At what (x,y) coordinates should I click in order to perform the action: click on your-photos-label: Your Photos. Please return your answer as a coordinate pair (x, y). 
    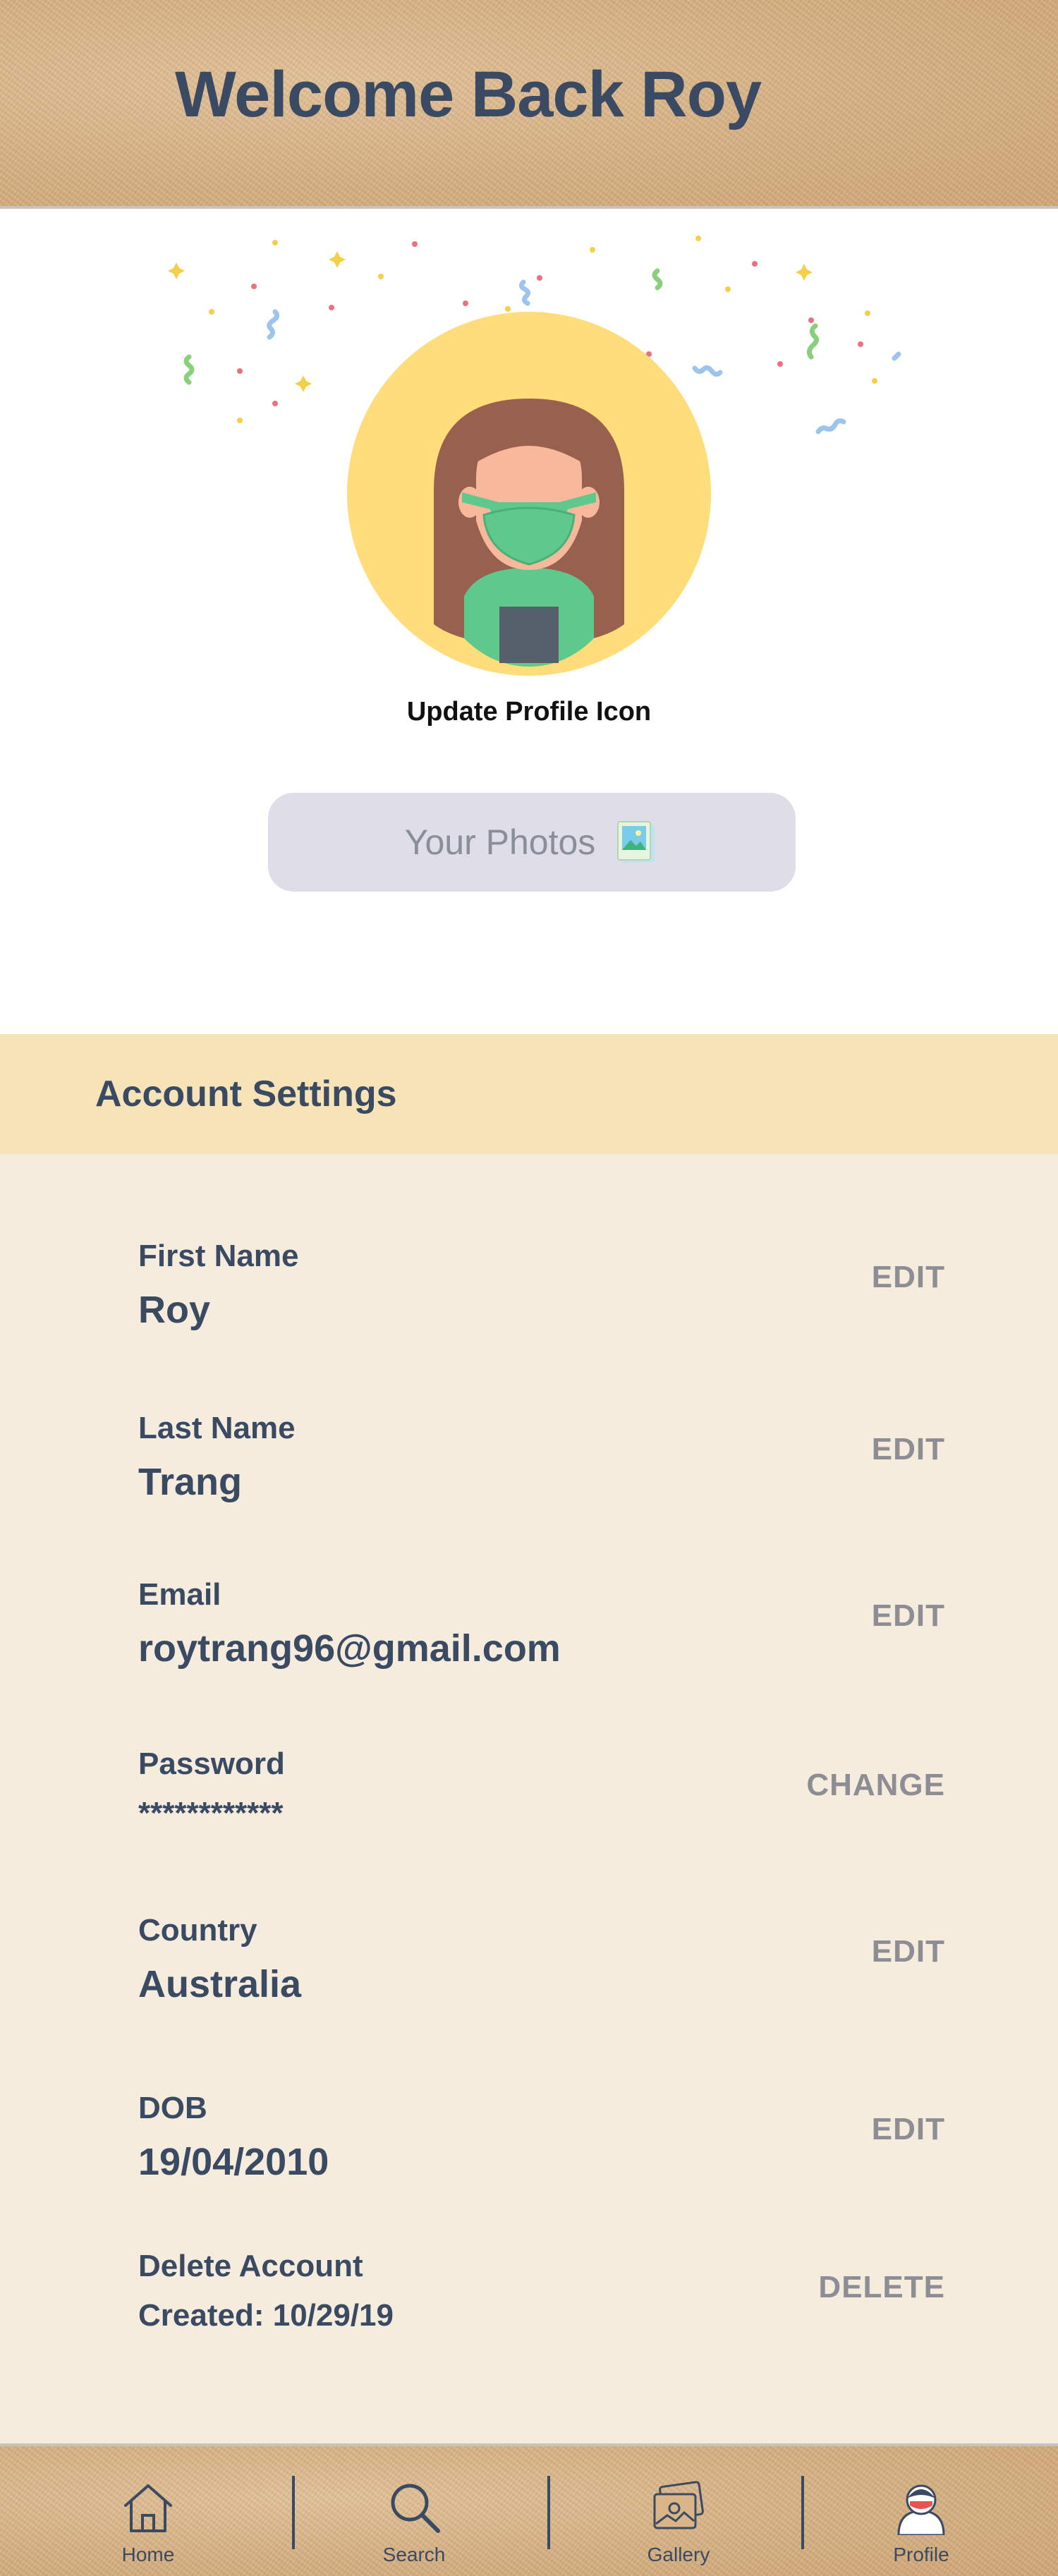
    Looking at the image, I should click on (500, 842).